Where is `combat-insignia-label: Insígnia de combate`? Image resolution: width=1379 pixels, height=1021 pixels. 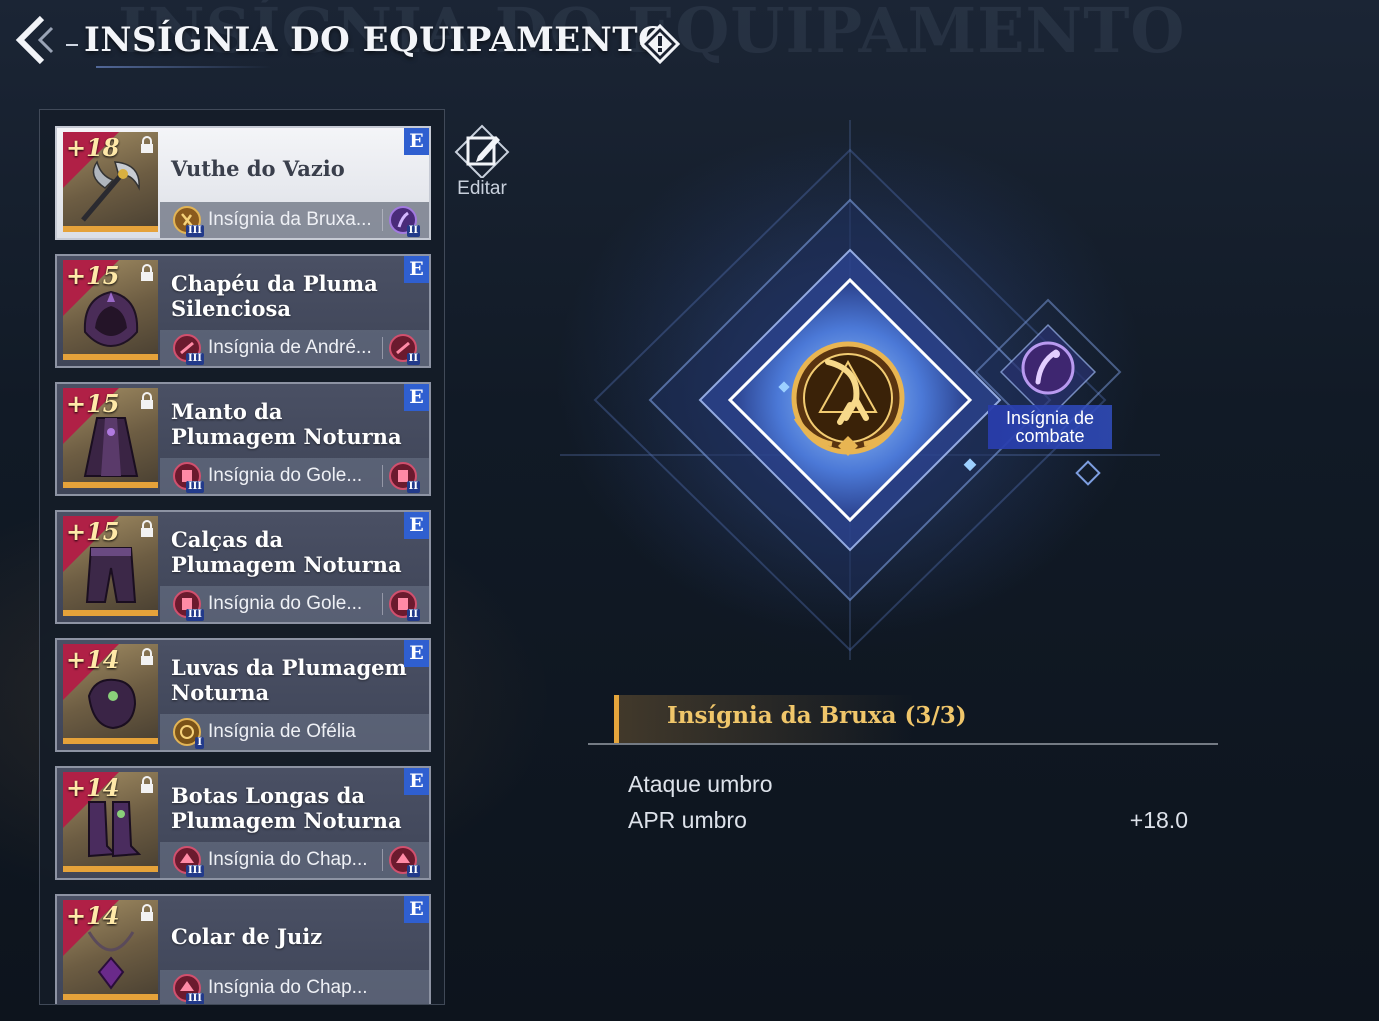
combat-insignia-label: Insígnia de combate is located at coordinates (1050, 427).